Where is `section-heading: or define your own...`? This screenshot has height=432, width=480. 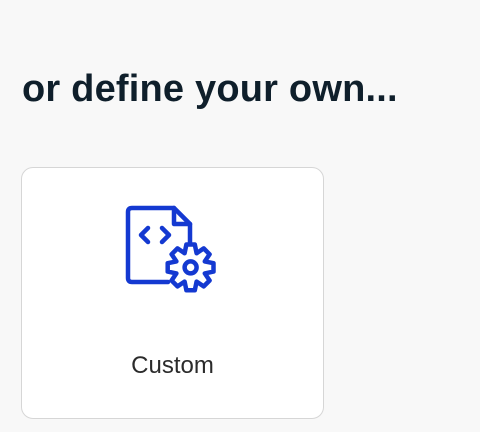 section-heading: or define your own... is located at coordinates (210, 89).